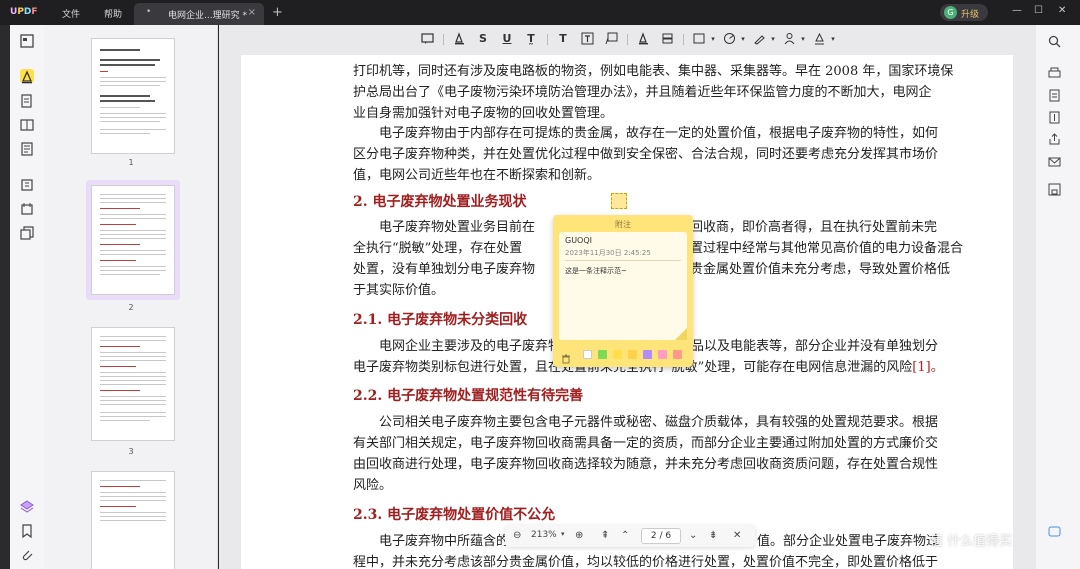 This screenshot has height=569, width=1080. Describe the element at coordinates (27, 554) in the screenshot. I see `attachment-icon` at that location.